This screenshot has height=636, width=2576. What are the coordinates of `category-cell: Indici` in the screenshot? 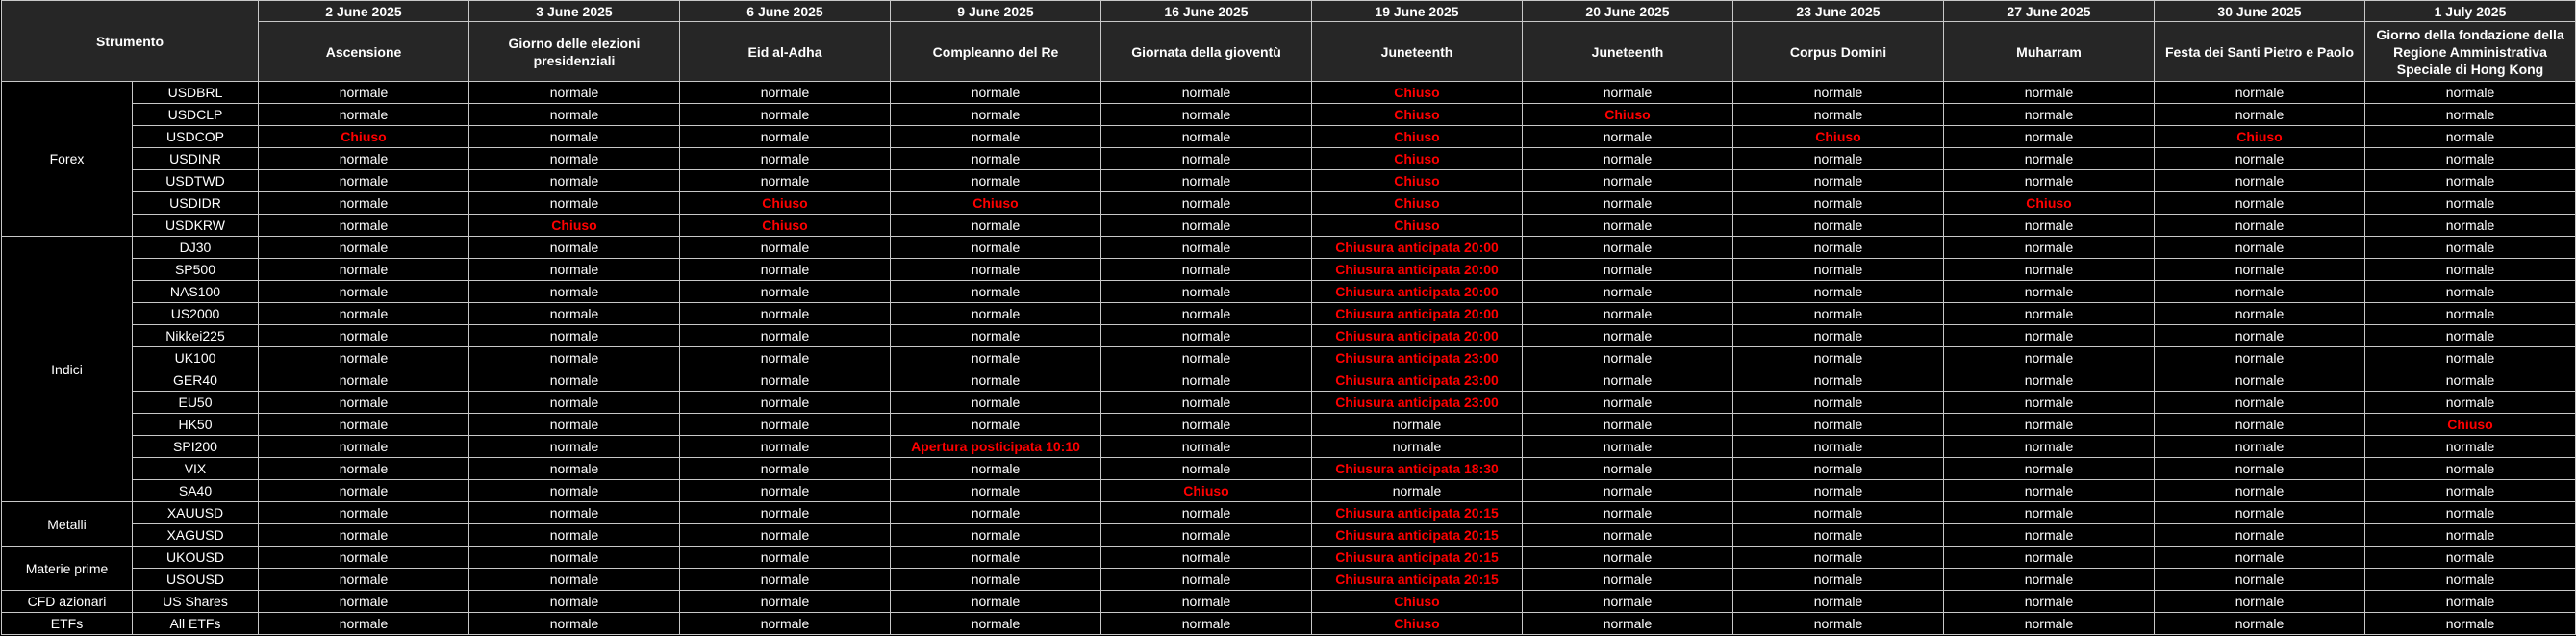 It's located at (67, 369).